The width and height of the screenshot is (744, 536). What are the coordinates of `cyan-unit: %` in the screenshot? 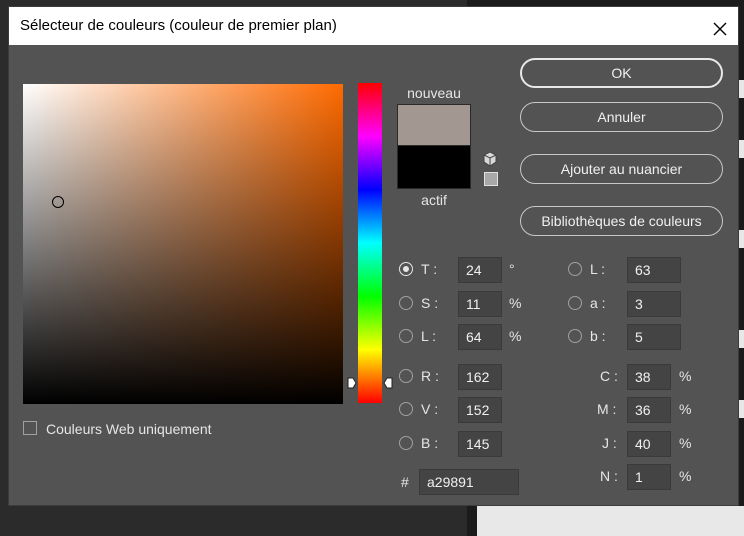 It's located at (685, 376).